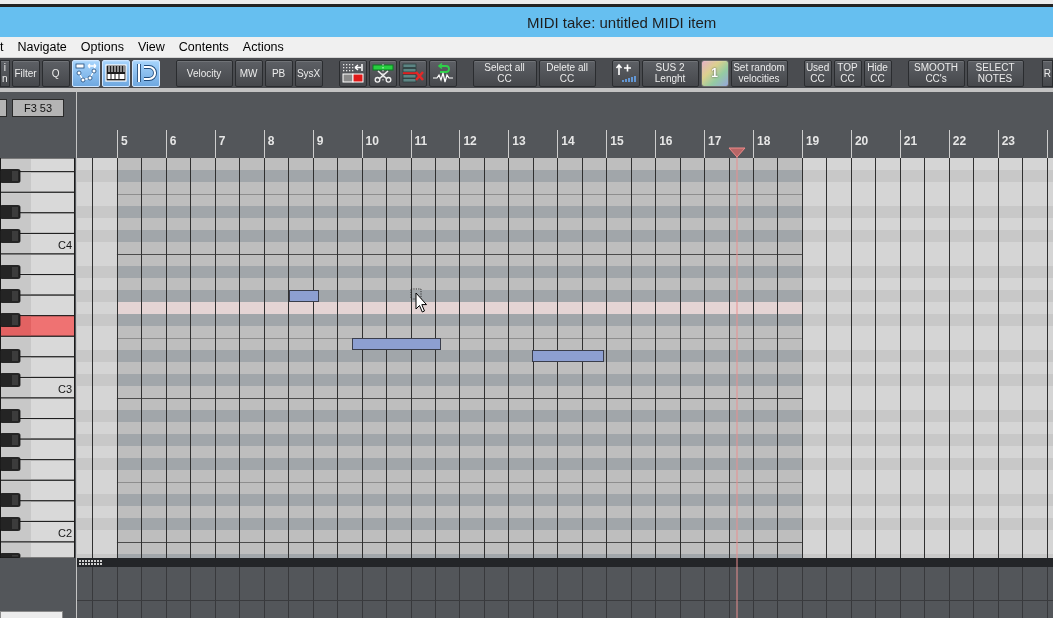 The width and height of the screenshot is (1053, 618). Describe the element at coordinates (320, 141) in the screenshot. I see `bar-number: 9` at that location.